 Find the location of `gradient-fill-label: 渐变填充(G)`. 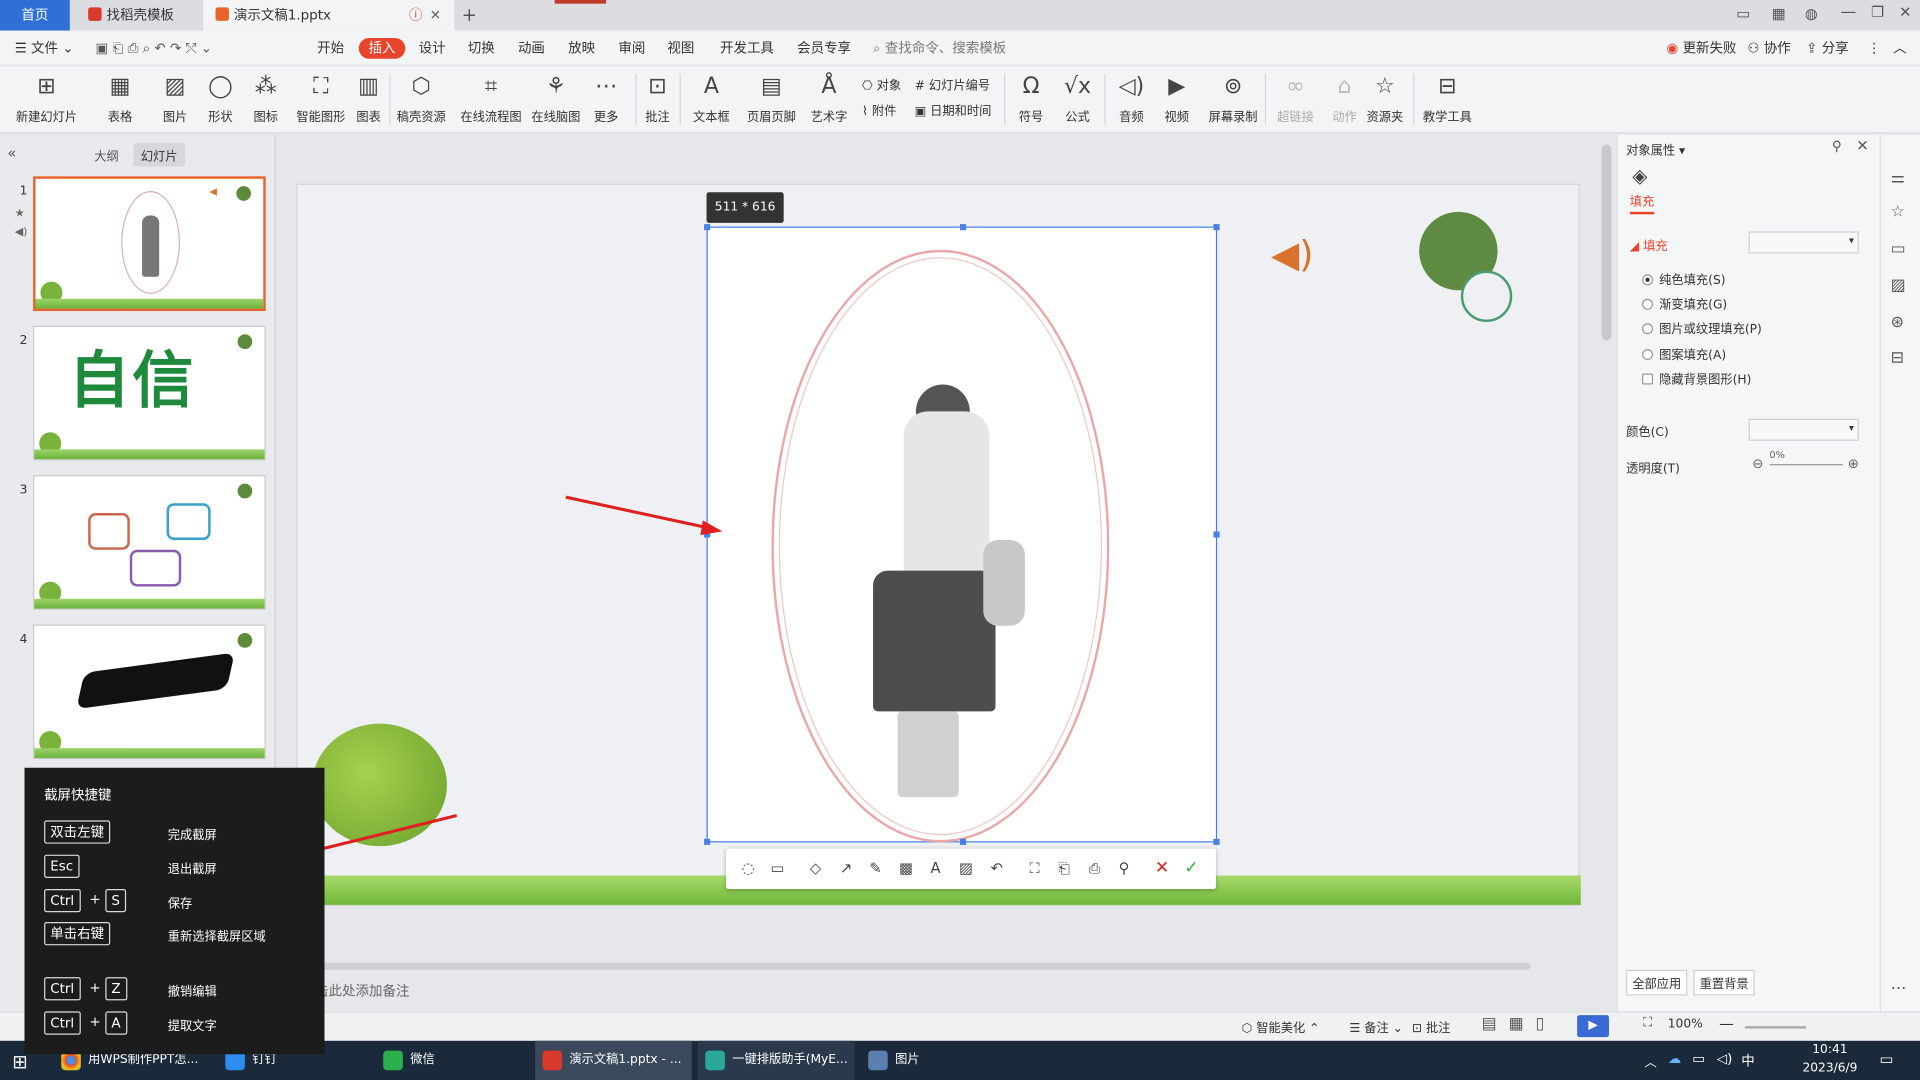

gradient-fill-label: 渐变填充(G) is located at coordinates (1693, 305).